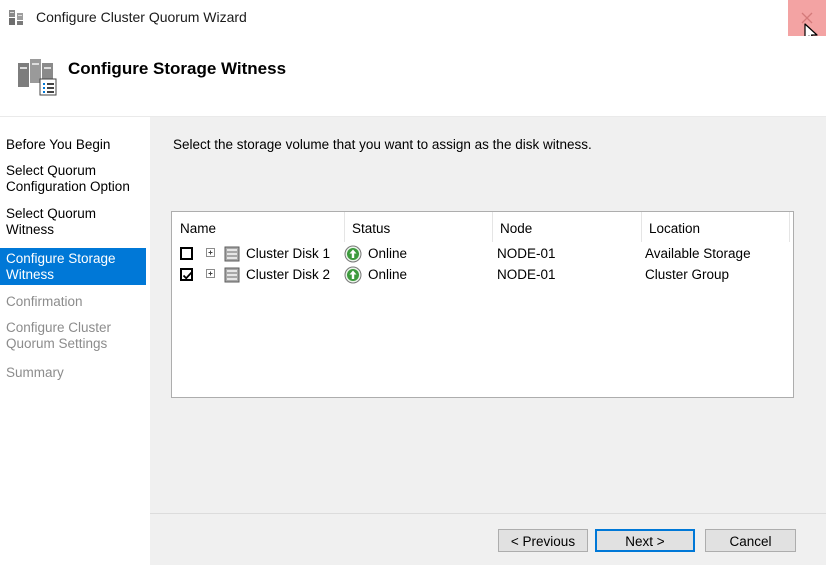  Describe the element at coordinates (750, 540) in the screenshot. I see `cancel-button: Cancel` at that location.